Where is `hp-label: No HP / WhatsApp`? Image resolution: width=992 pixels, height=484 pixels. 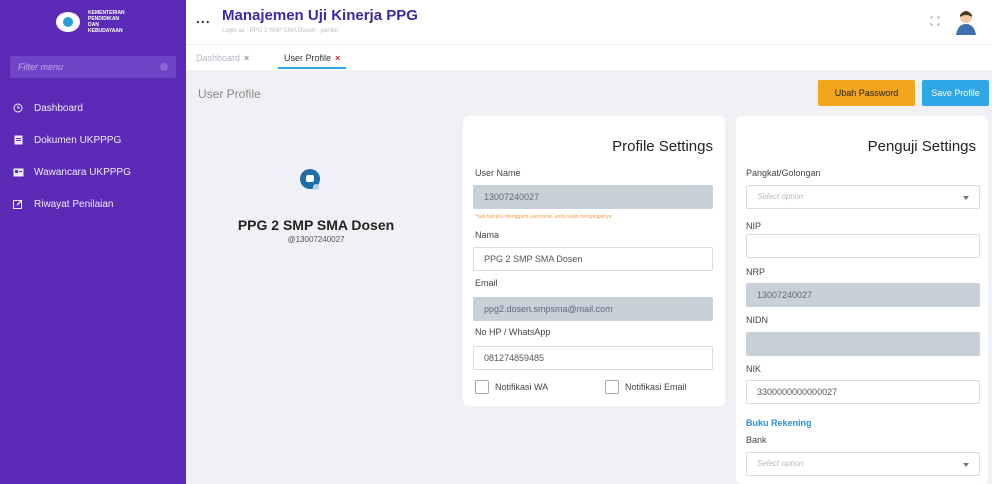 hp-label: No HP / WhatsApp is located at coordinates (513, 332).